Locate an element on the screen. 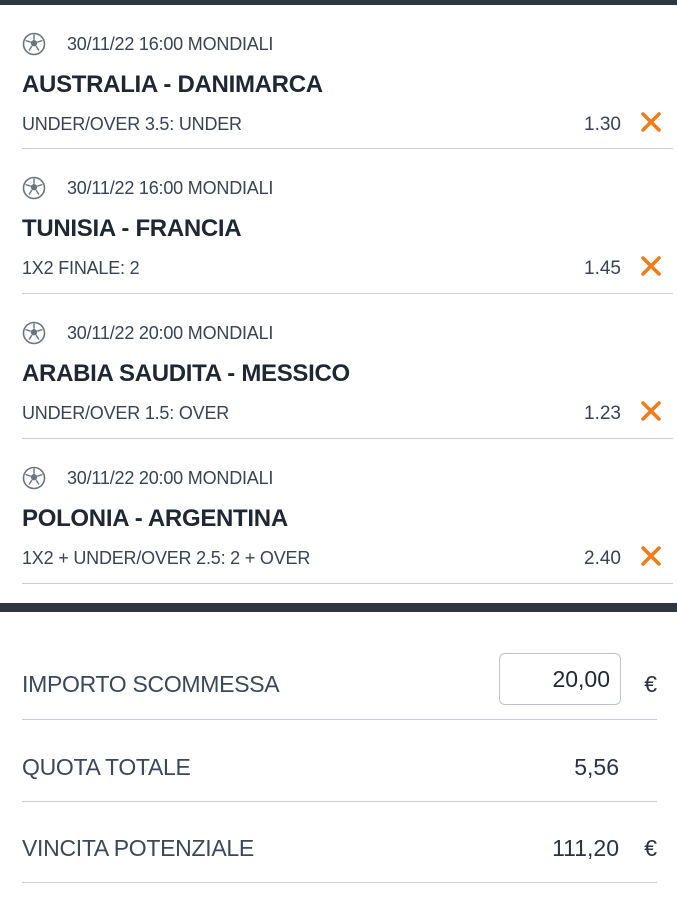 This screenshot has height=901, width=677. total-odds-row: QUOTA TOTALE 5,56 is located at coordinates (339, 761).